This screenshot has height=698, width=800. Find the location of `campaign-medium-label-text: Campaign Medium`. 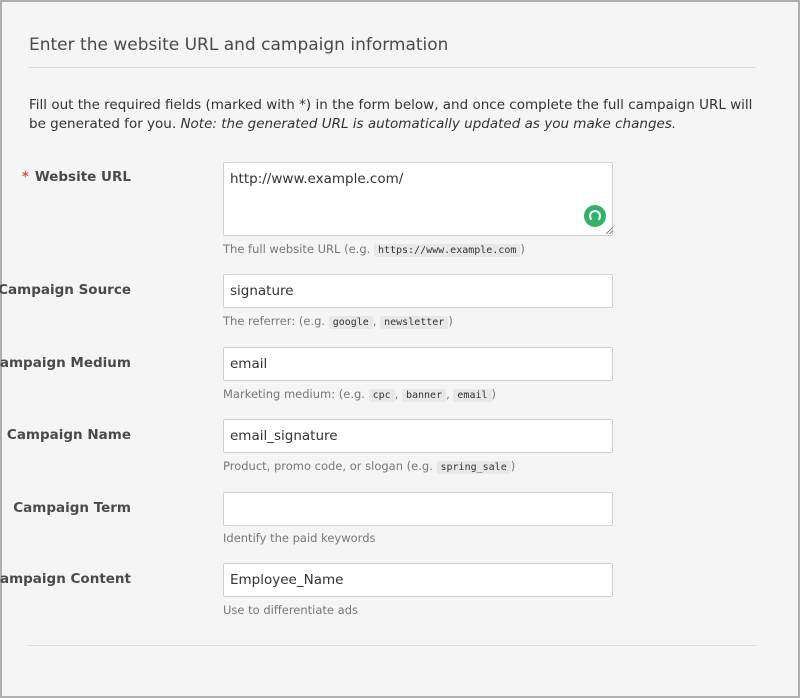

campaign-medium-label-text: Campaign Medium is located at coordinates (65, 363).